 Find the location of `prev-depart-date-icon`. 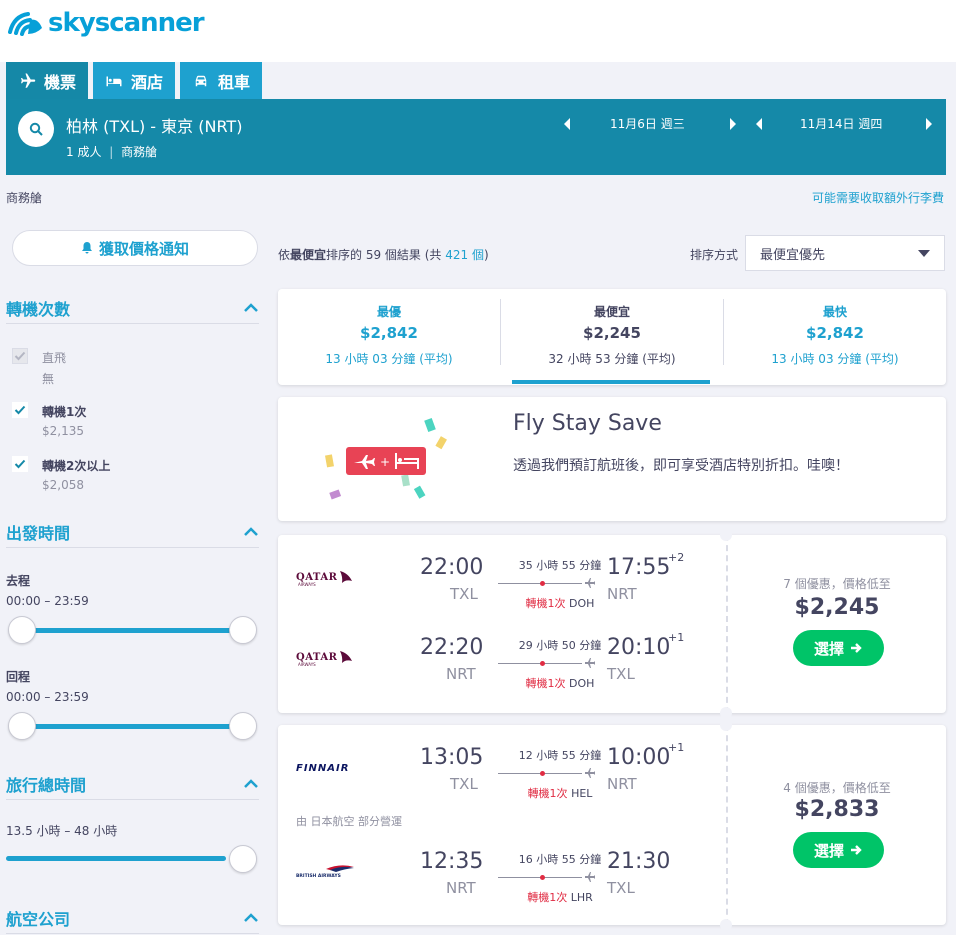

prev-depart-date-icon is located at coordinates (567, 124).